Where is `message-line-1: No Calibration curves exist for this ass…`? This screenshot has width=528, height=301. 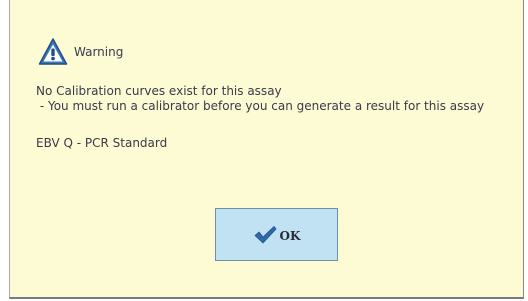 message-line-1: No Calibration curves exist for this ass… is located at coordinates (159, 91).